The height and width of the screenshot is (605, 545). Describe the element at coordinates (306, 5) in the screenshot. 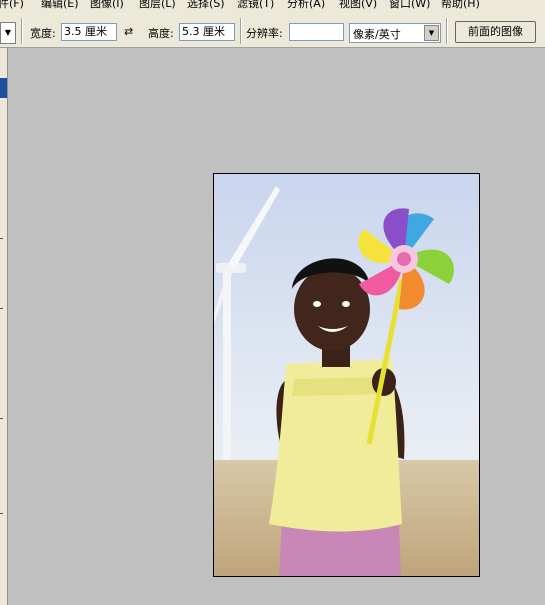

I see `menu-analysis: 分析(A)` at that location.